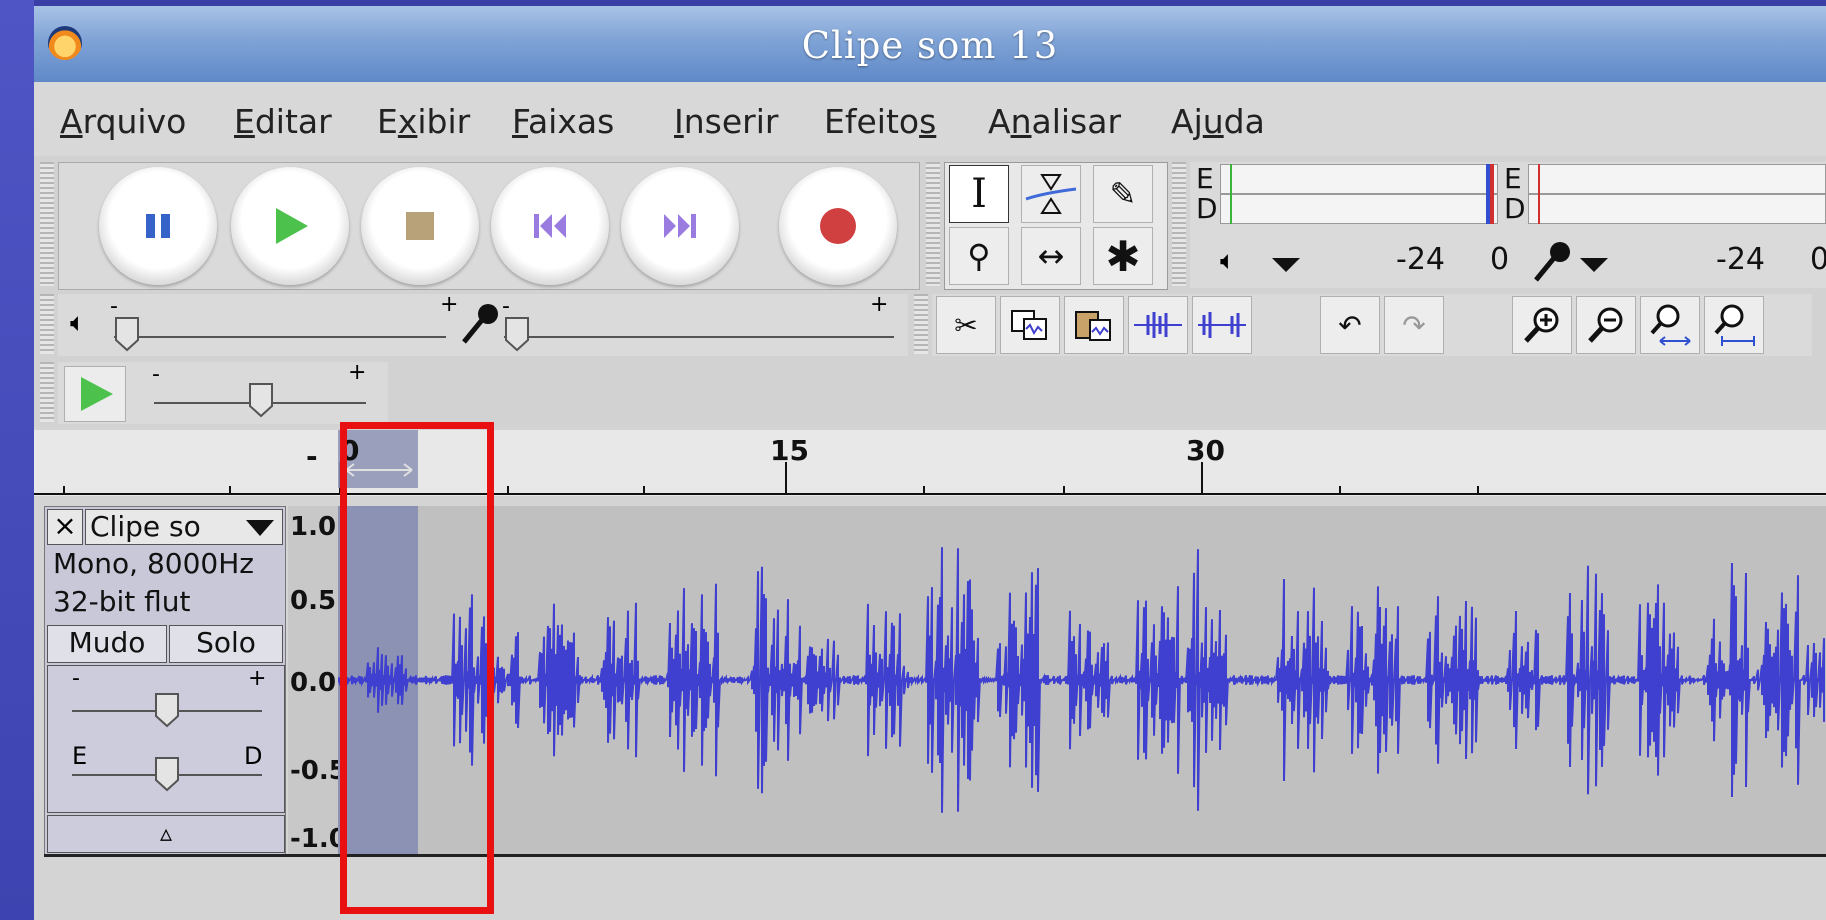  I want to click on undo-icon: ↶, so click(1350, 325).